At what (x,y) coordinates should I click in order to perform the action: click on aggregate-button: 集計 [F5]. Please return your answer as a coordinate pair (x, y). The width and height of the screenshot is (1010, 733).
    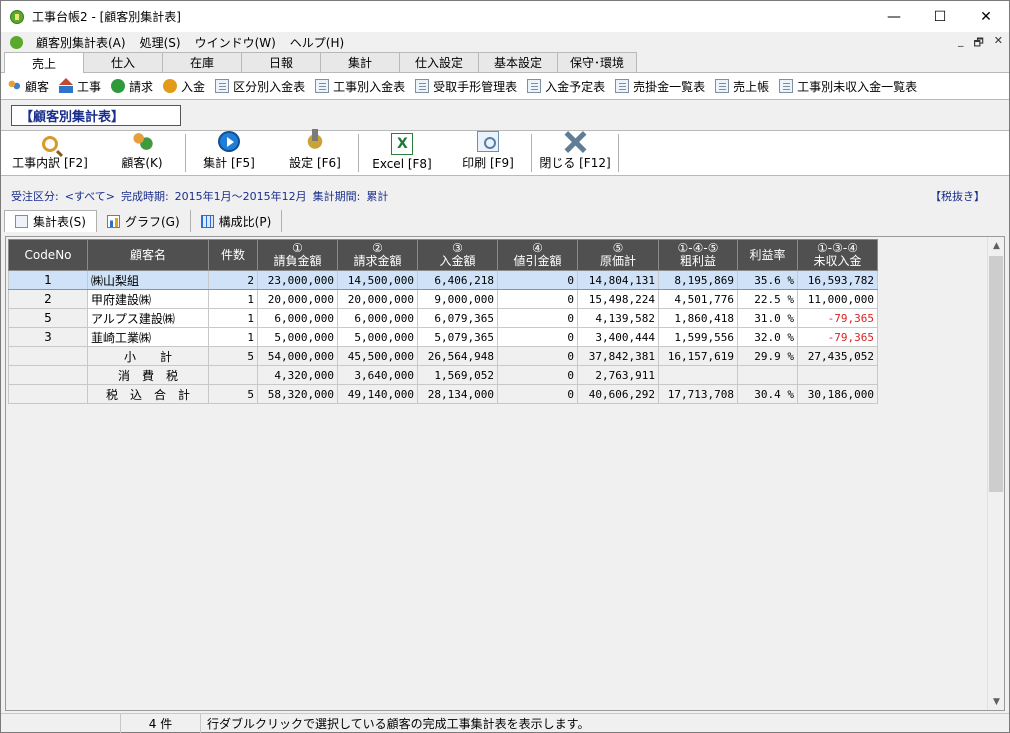
    Looking at the image, I should click on (229, 153).